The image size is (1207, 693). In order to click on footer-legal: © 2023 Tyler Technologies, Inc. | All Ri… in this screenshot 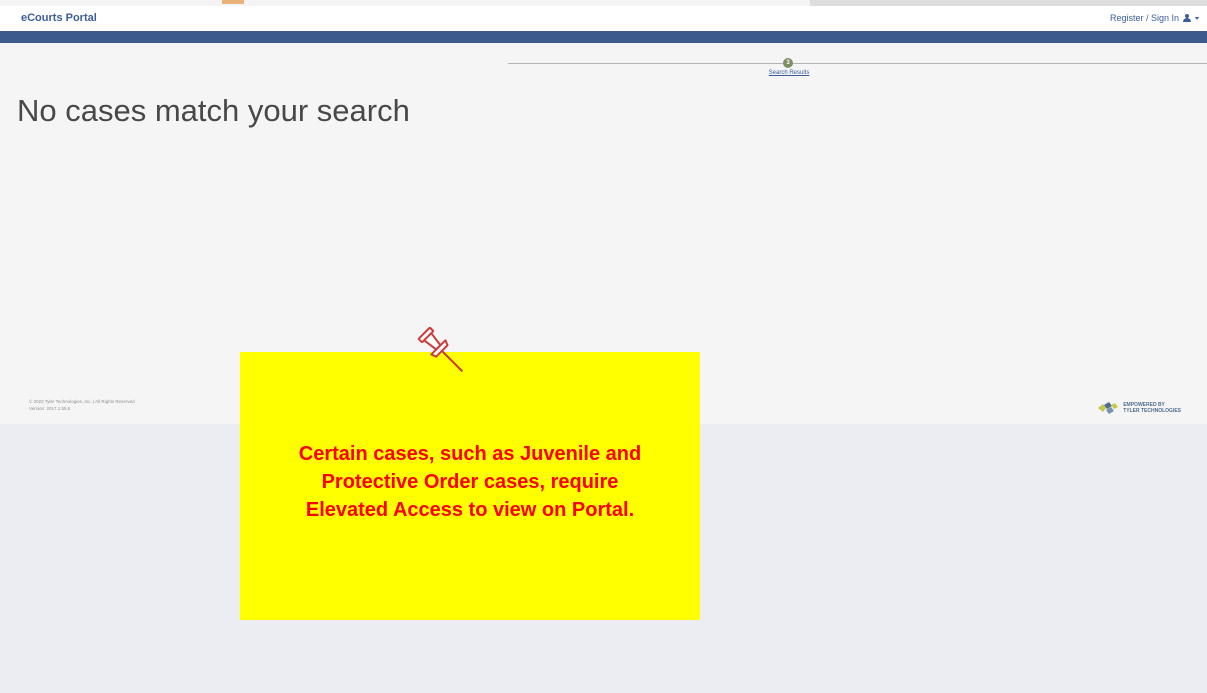, I will do `click(82, 405)`.